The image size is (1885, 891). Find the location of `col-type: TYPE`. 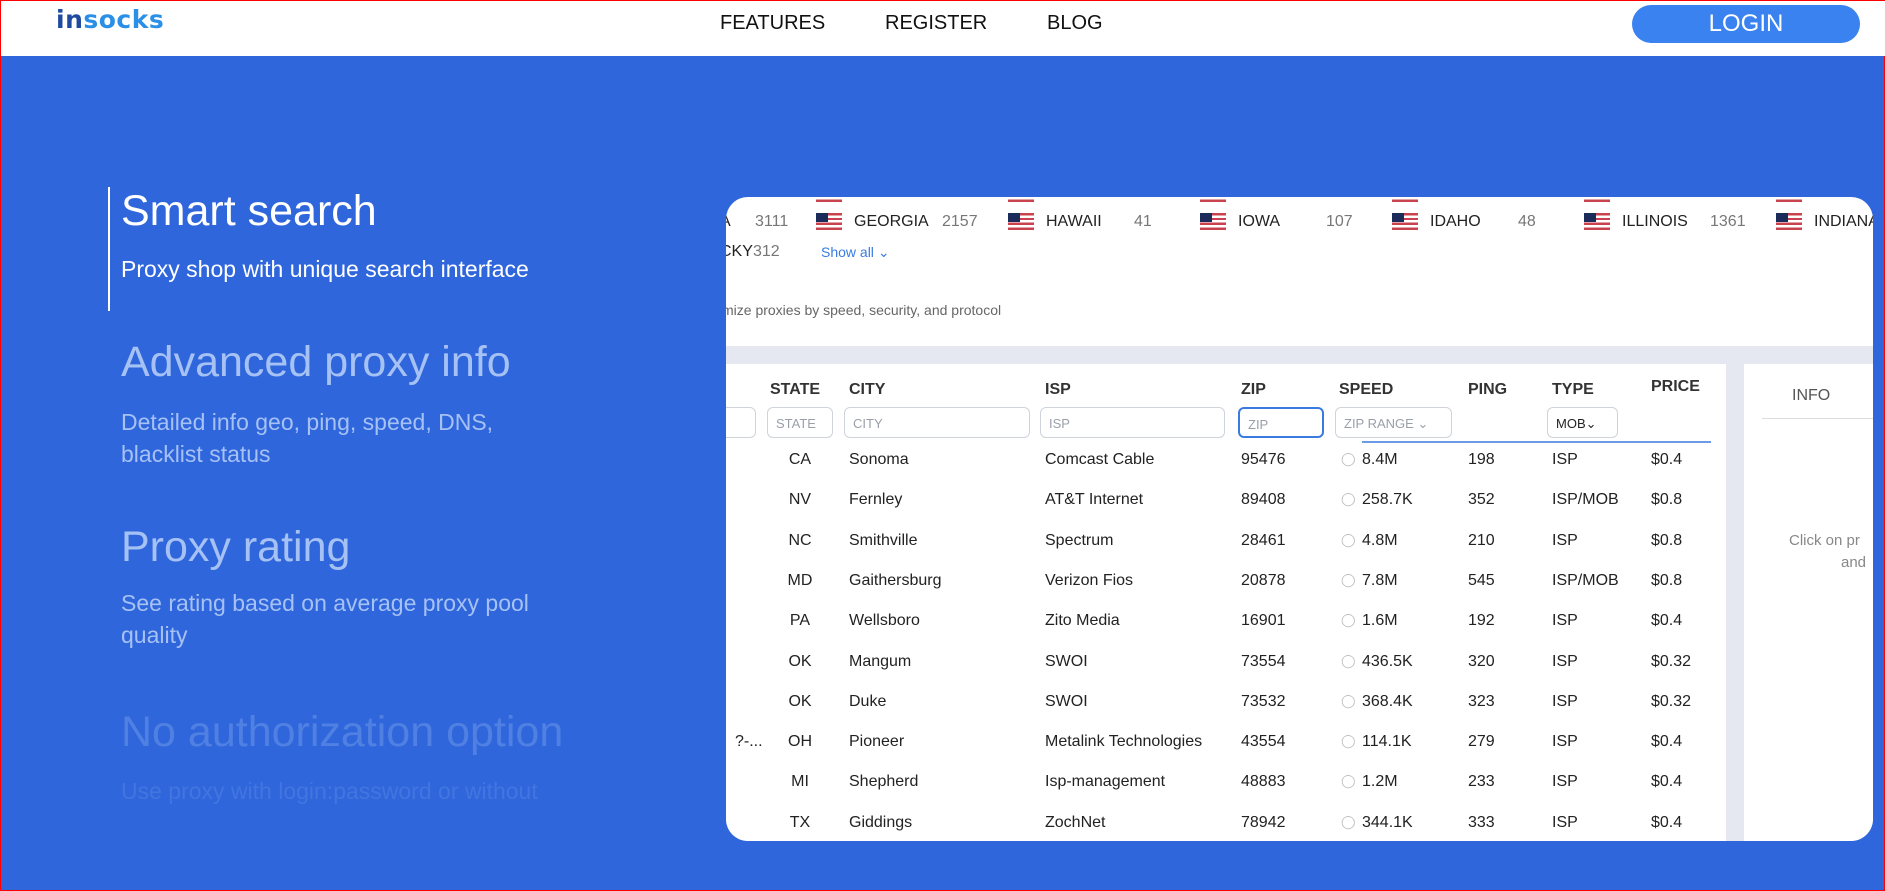

col-type: TYPE is located at coordinates (1573, 390).